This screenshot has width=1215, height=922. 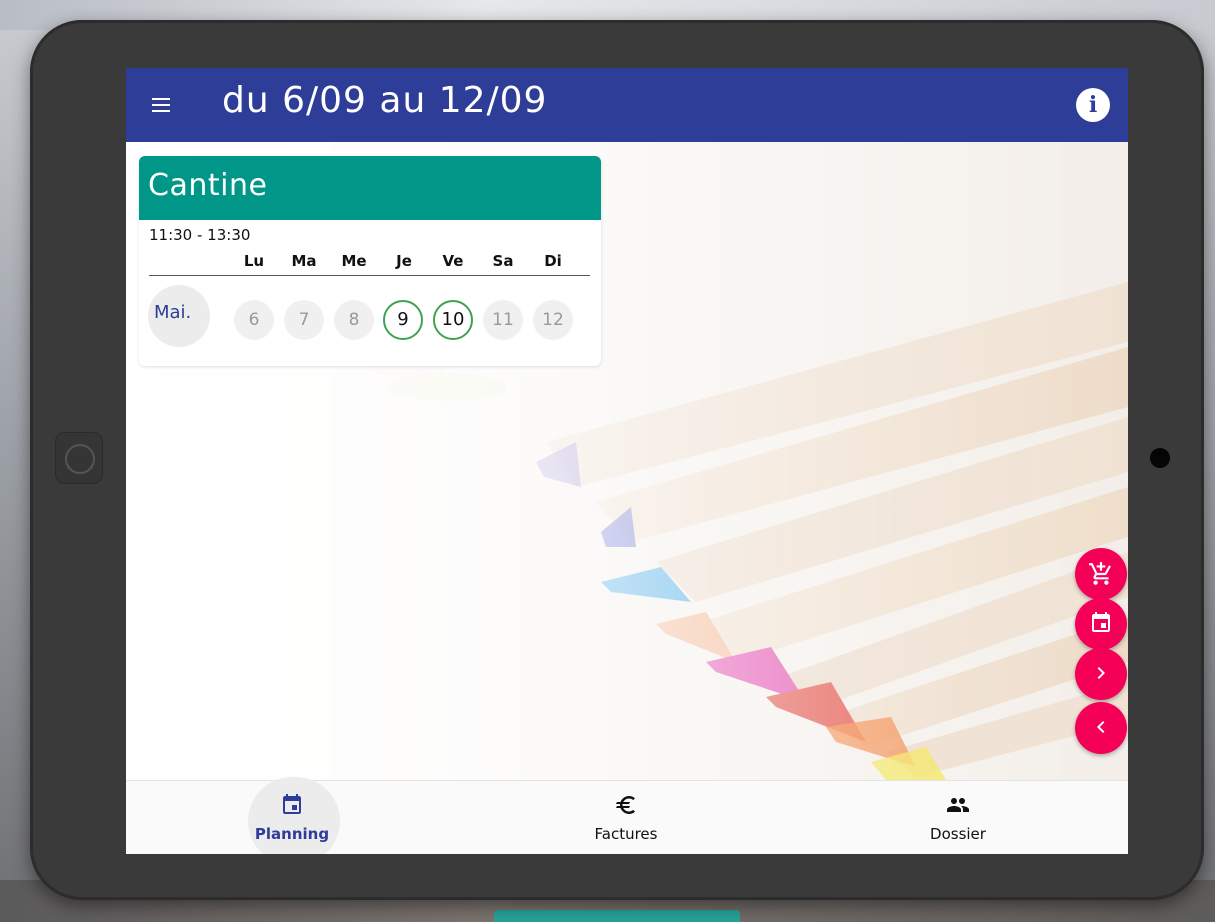 I want to click on nav-item-dossier: Dossier, so click(x=958, y=817).